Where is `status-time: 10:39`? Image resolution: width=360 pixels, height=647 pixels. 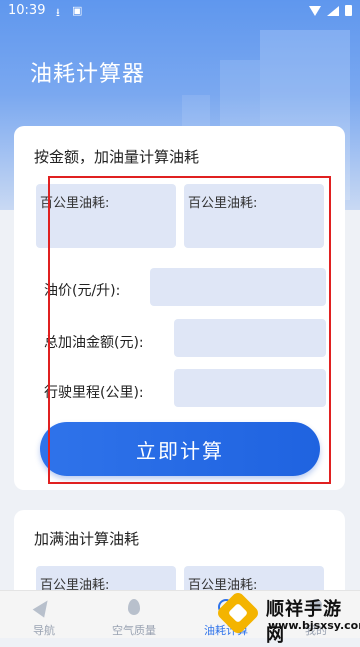
status-time: 10:39 is located at coordinates (27, 10).